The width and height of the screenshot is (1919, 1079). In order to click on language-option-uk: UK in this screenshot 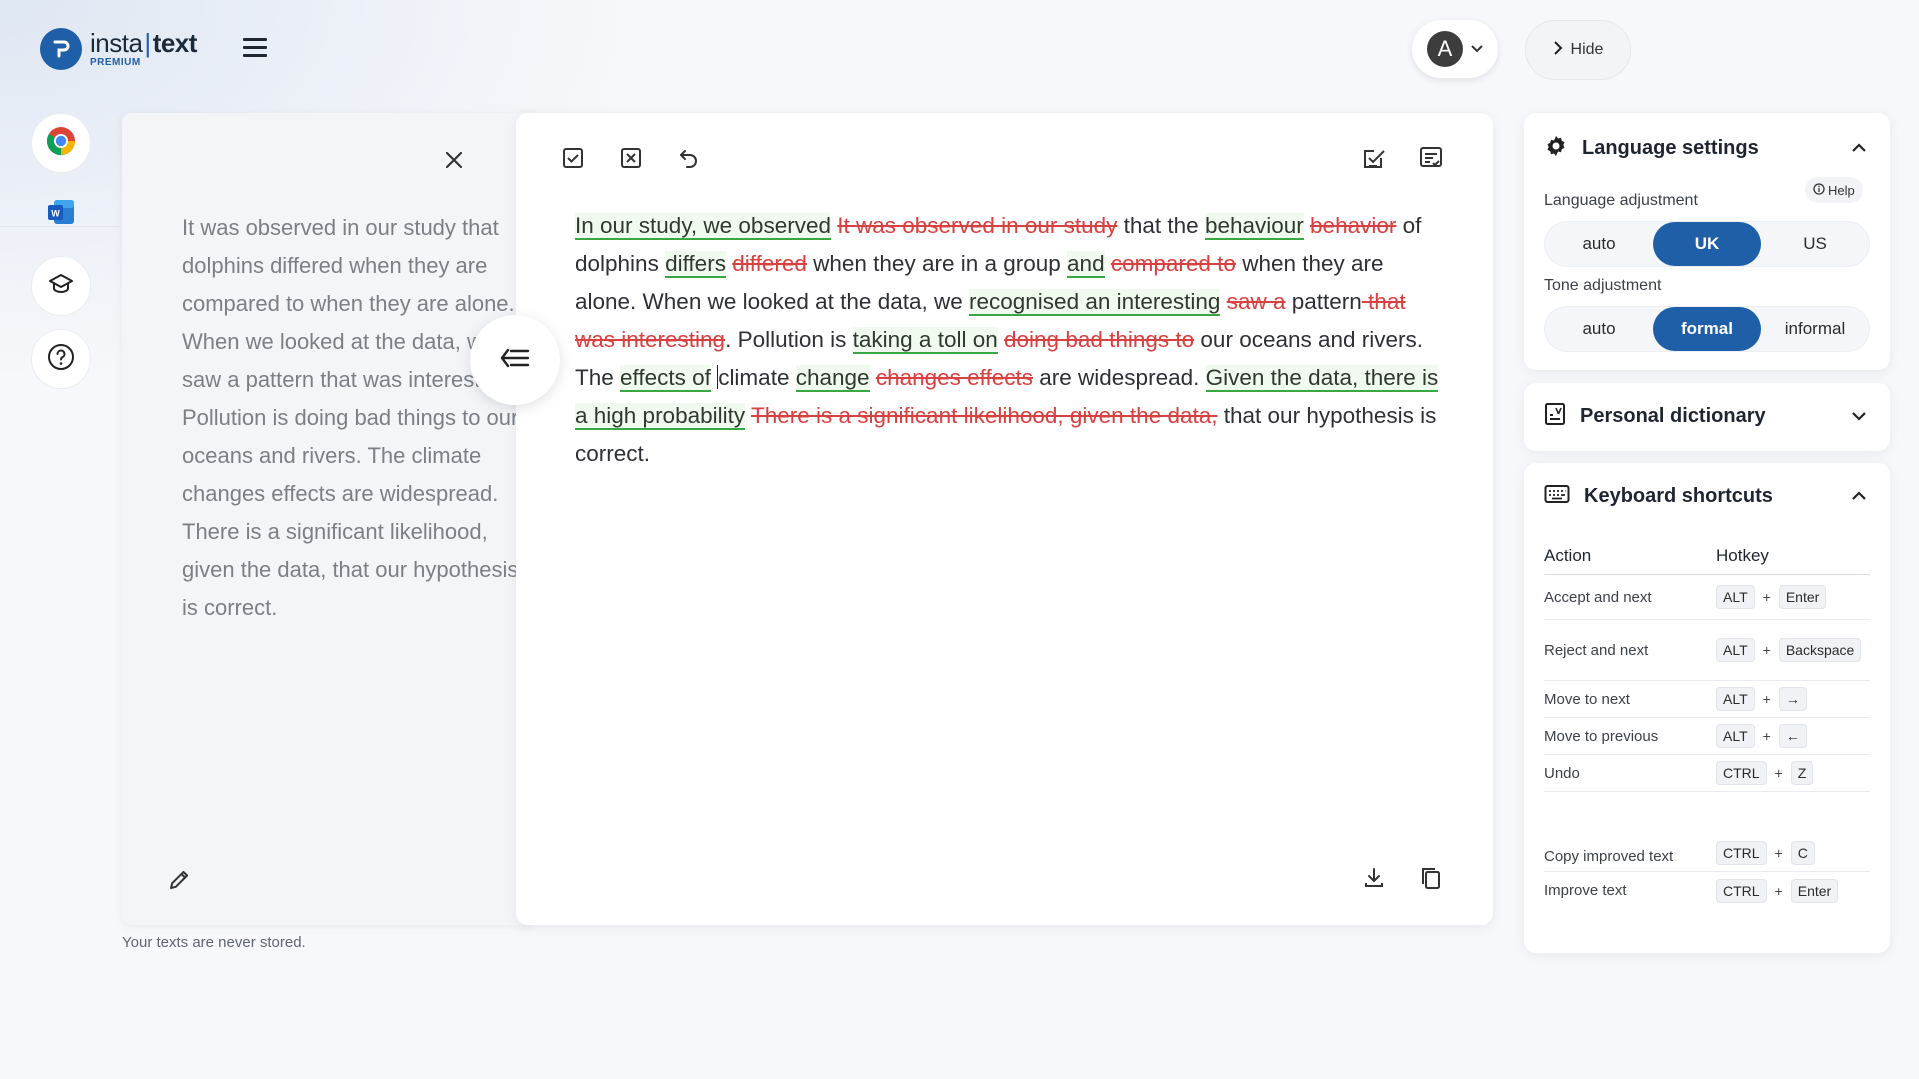, I will do `click(1707, 244)`.